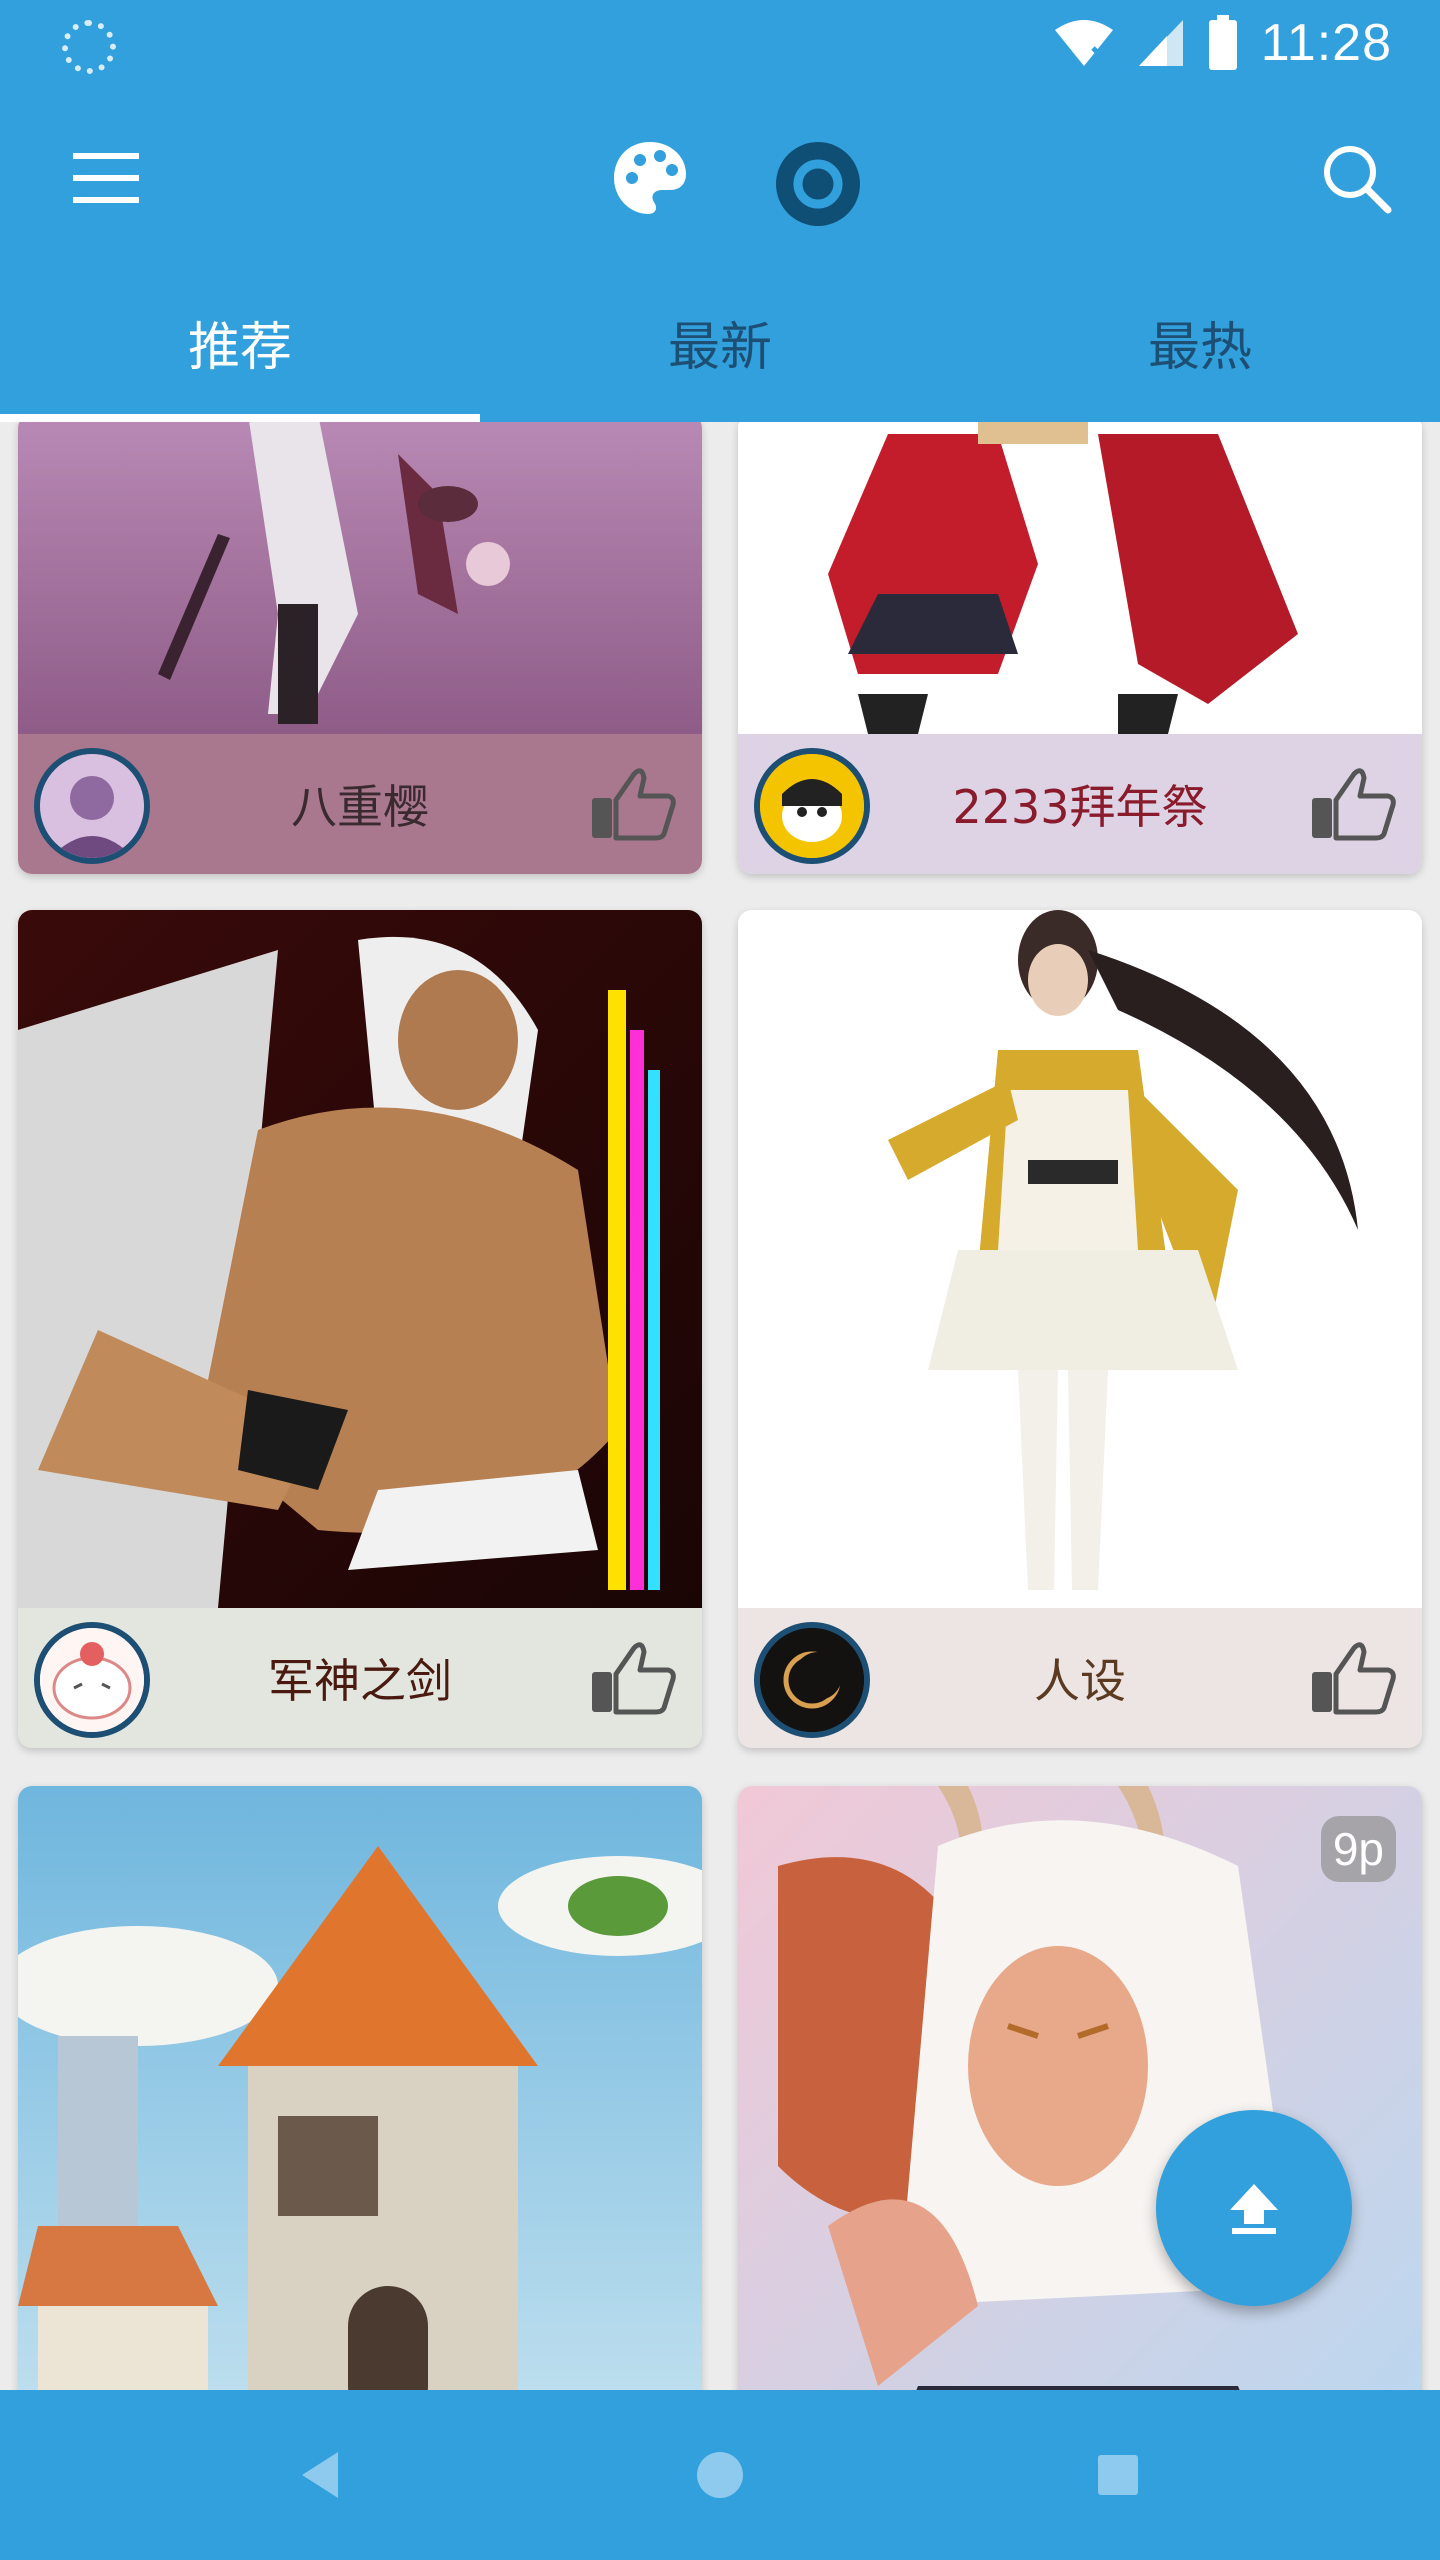  What do you see at coordinates (240, 418) in the screenshot?
I see `tab-indicator` at bounding box center [240, 418].